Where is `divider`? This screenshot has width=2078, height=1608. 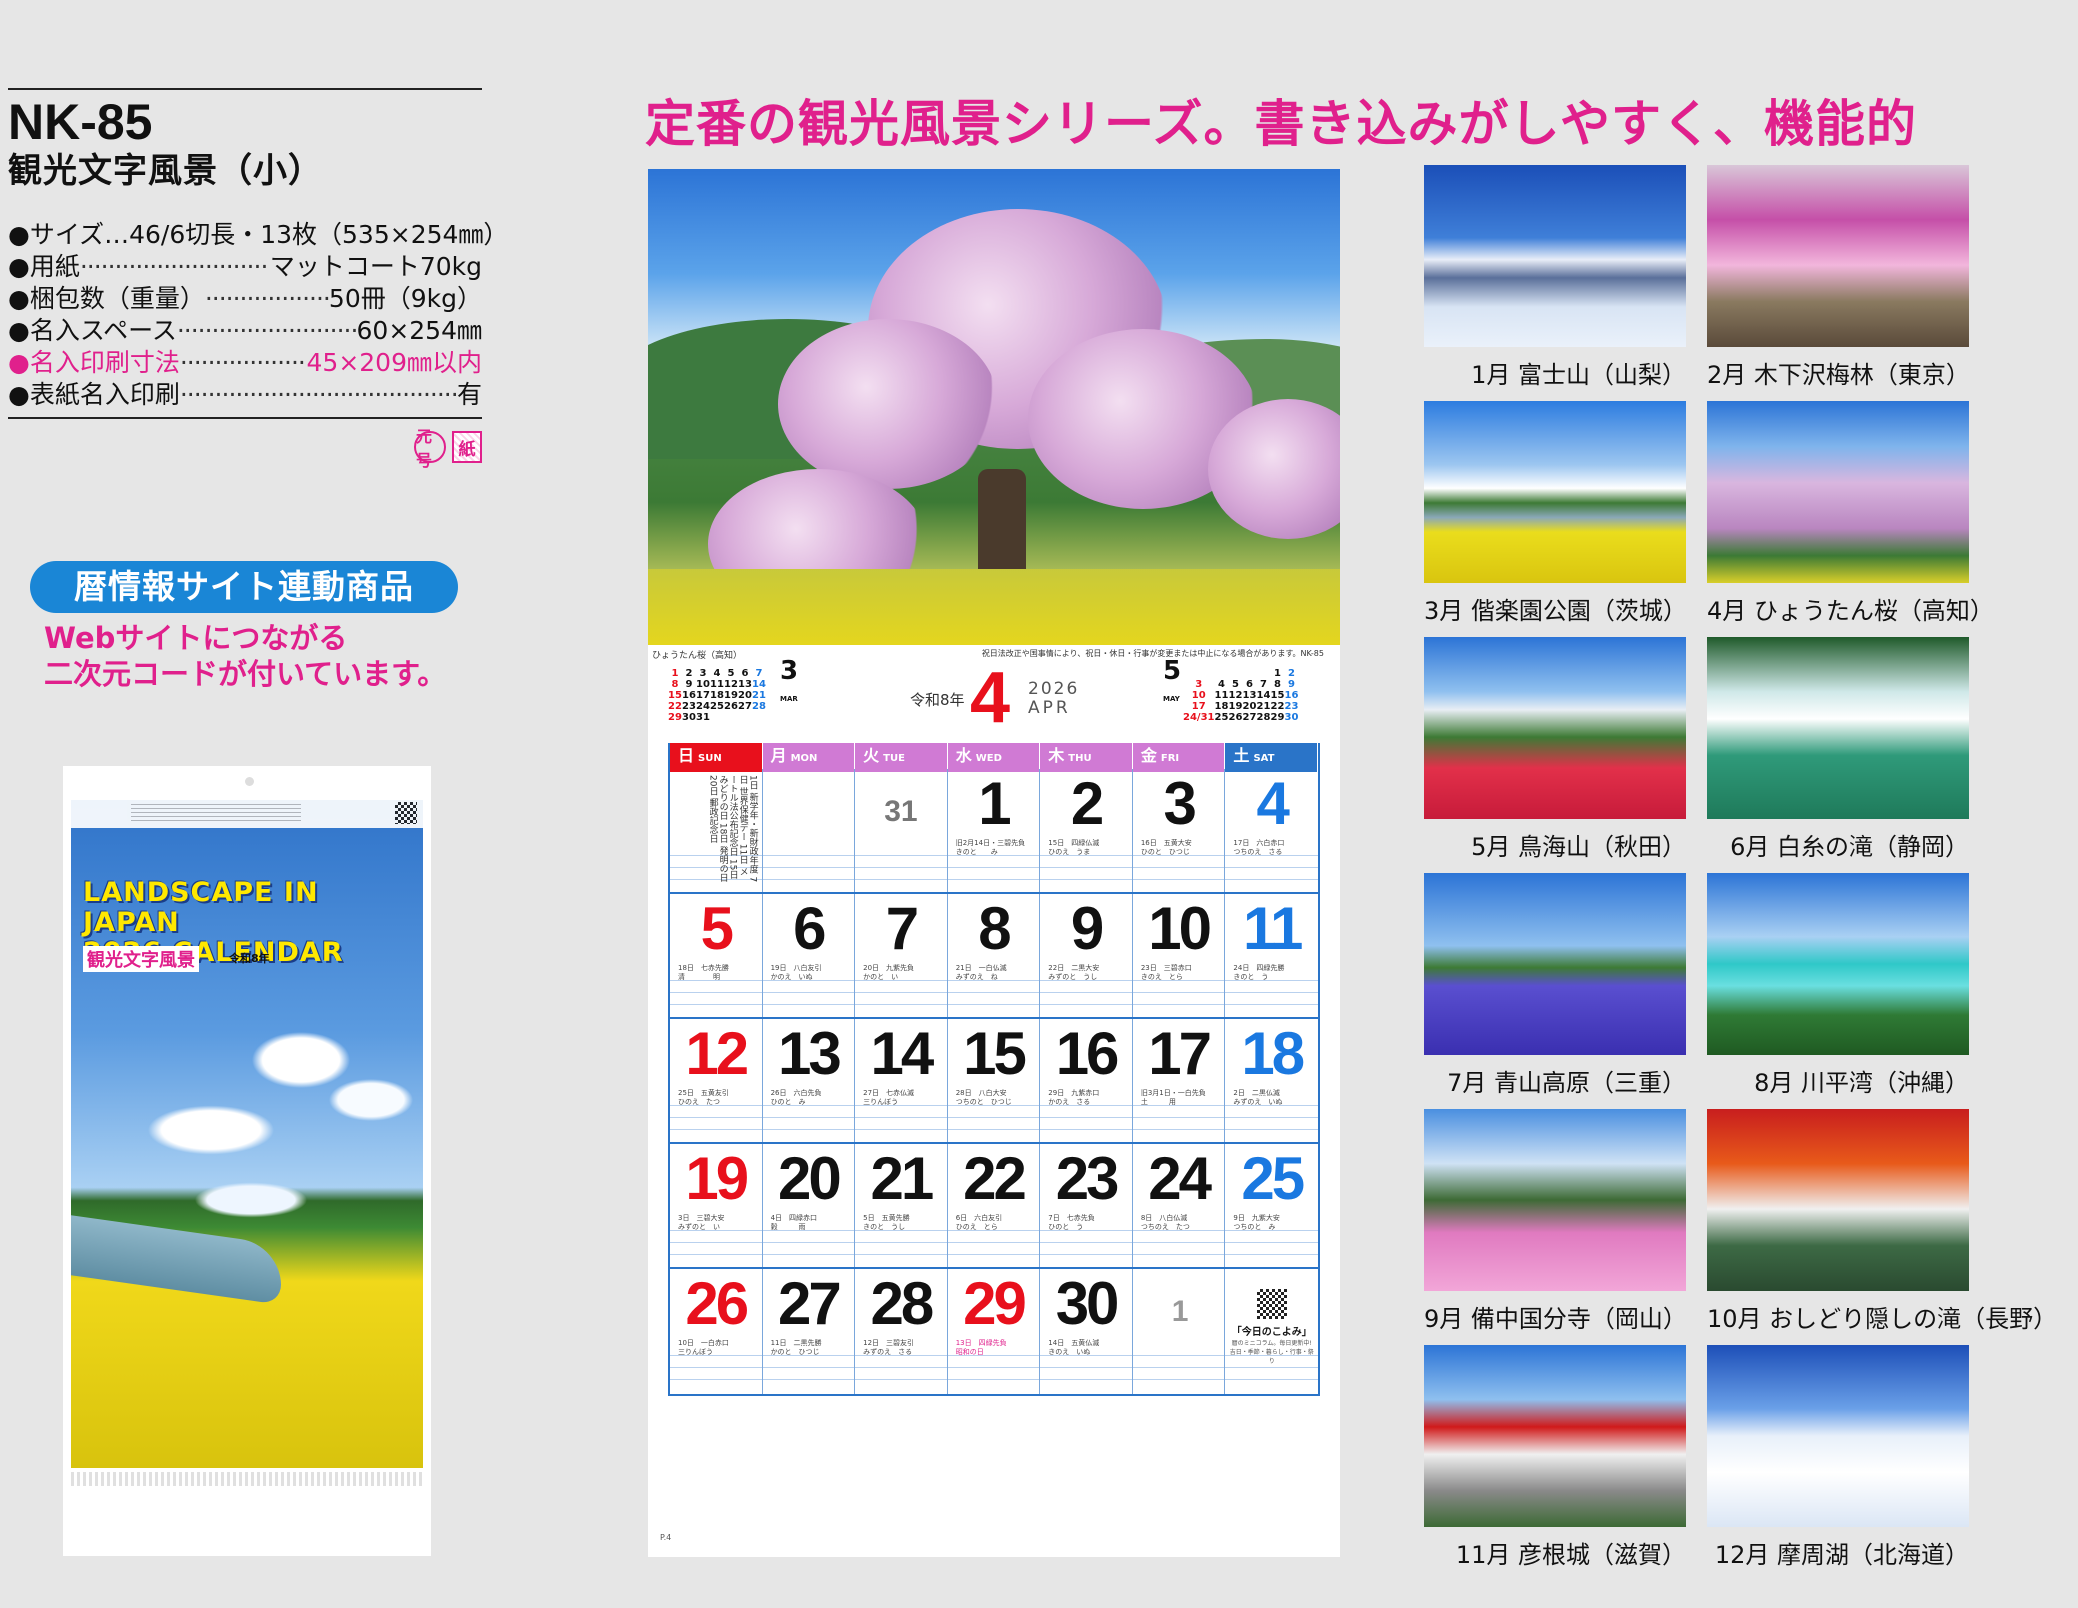
divider is located at coordinates (245, 418).